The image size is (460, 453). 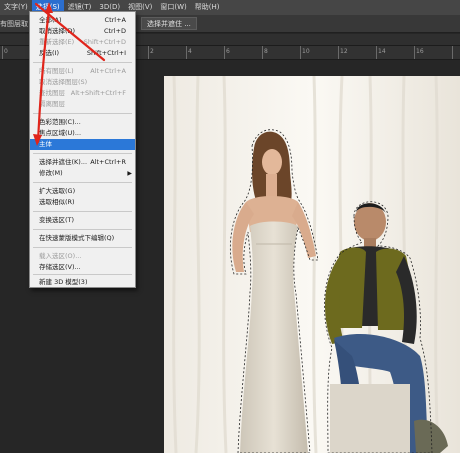 What do you see at coordinates (129, 173) in the screenshot?
I see `submenu-arrow-icon: ▶` at bounding box center [129, 173].